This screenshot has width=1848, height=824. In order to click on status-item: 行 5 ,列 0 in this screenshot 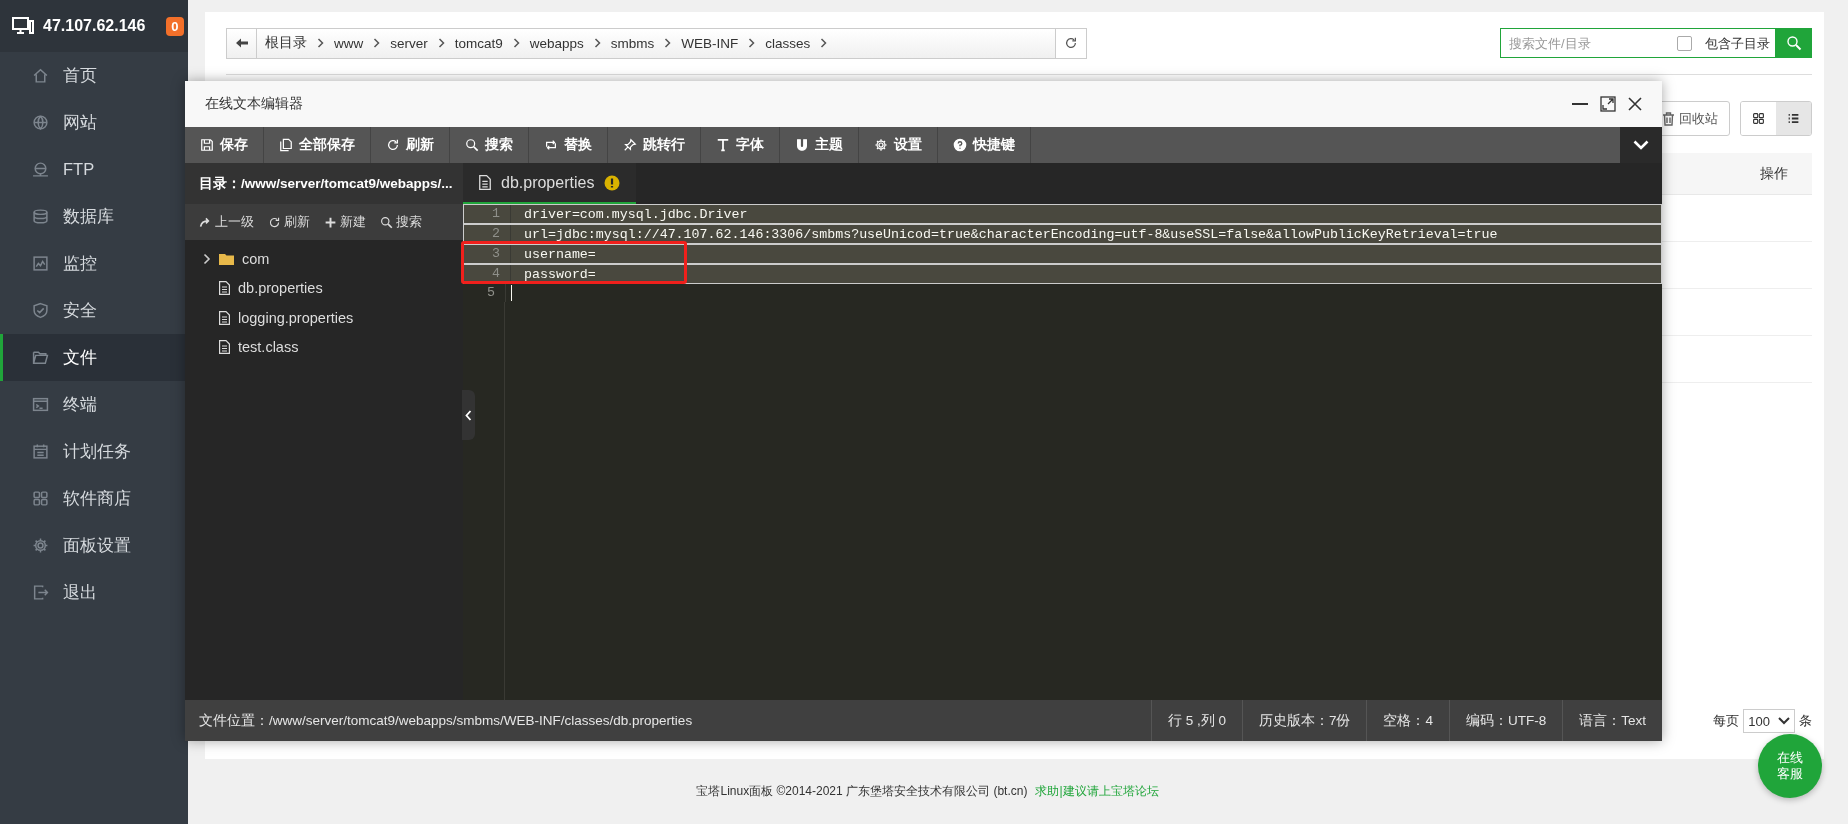, I will do `click(1196, 720)`.